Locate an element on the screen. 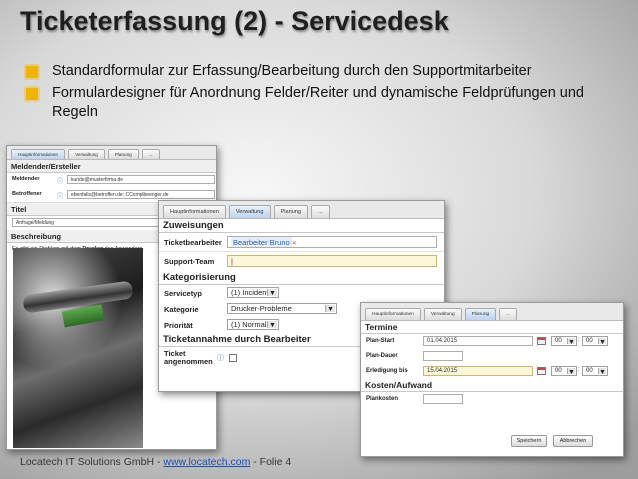  agent-chip: Bearbeiter Bruno is located at coordinates (261, 242).